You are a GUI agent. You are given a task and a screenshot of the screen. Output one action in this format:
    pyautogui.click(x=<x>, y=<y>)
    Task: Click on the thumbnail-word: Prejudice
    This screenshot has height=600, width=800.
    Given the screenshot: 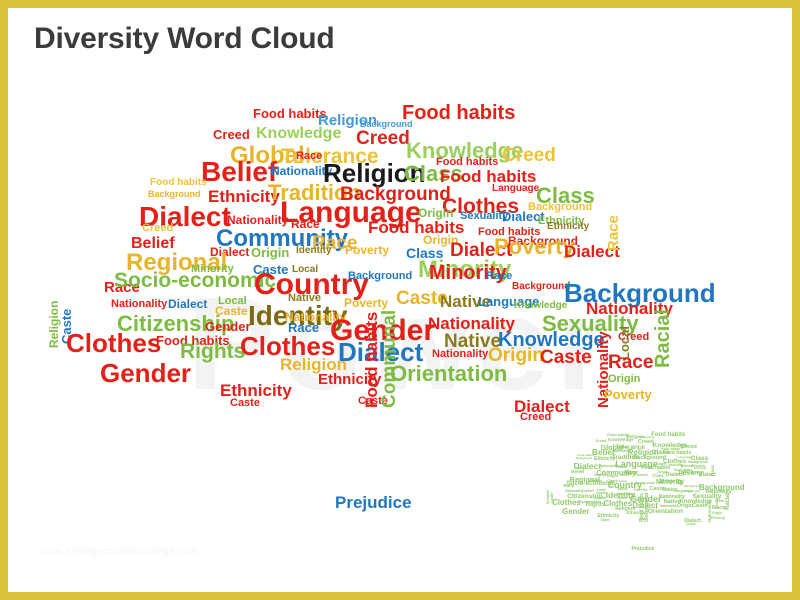 What is the action you would take?
    pyautogui.click(x=643, y=549)
    